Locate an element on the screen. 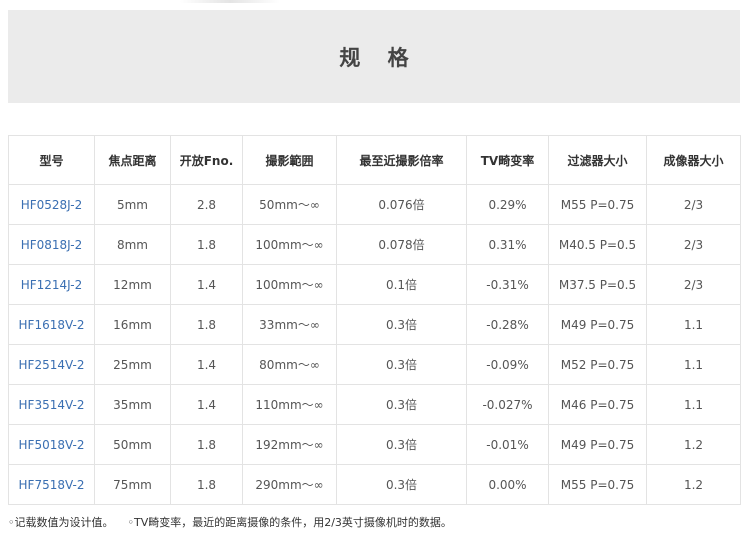 The width and height of the screenshot is (750, 541). cell-focal-length: 50mm is located at coordinates (132, 444).